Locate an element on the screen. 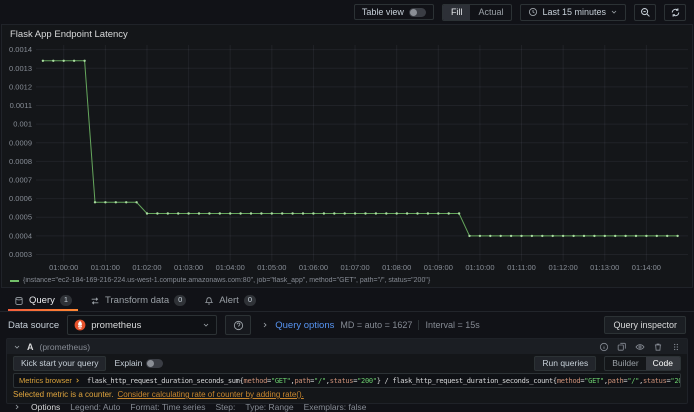 The width and height of the screenshot is (694, 412). chevron-down-icon is located at coordinates (17, 347).